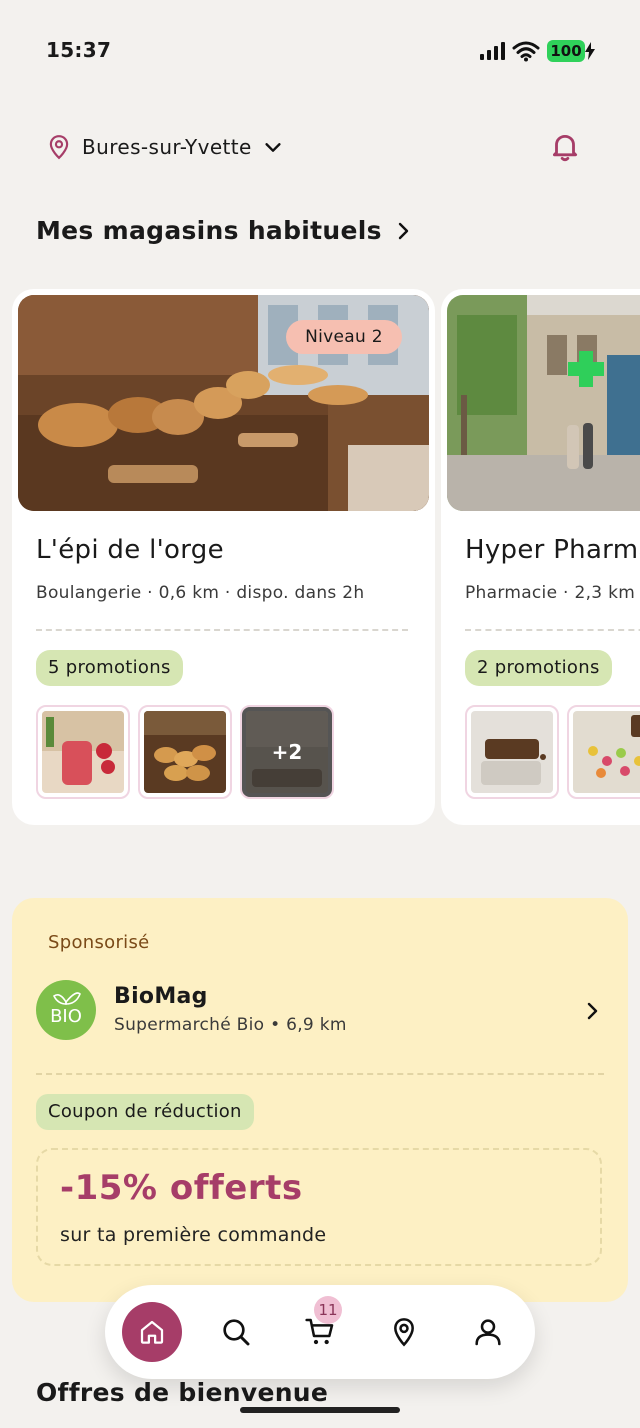 The image size is (640, 1428). I want to click on more-products-thumb: +2, so click(287, 752).